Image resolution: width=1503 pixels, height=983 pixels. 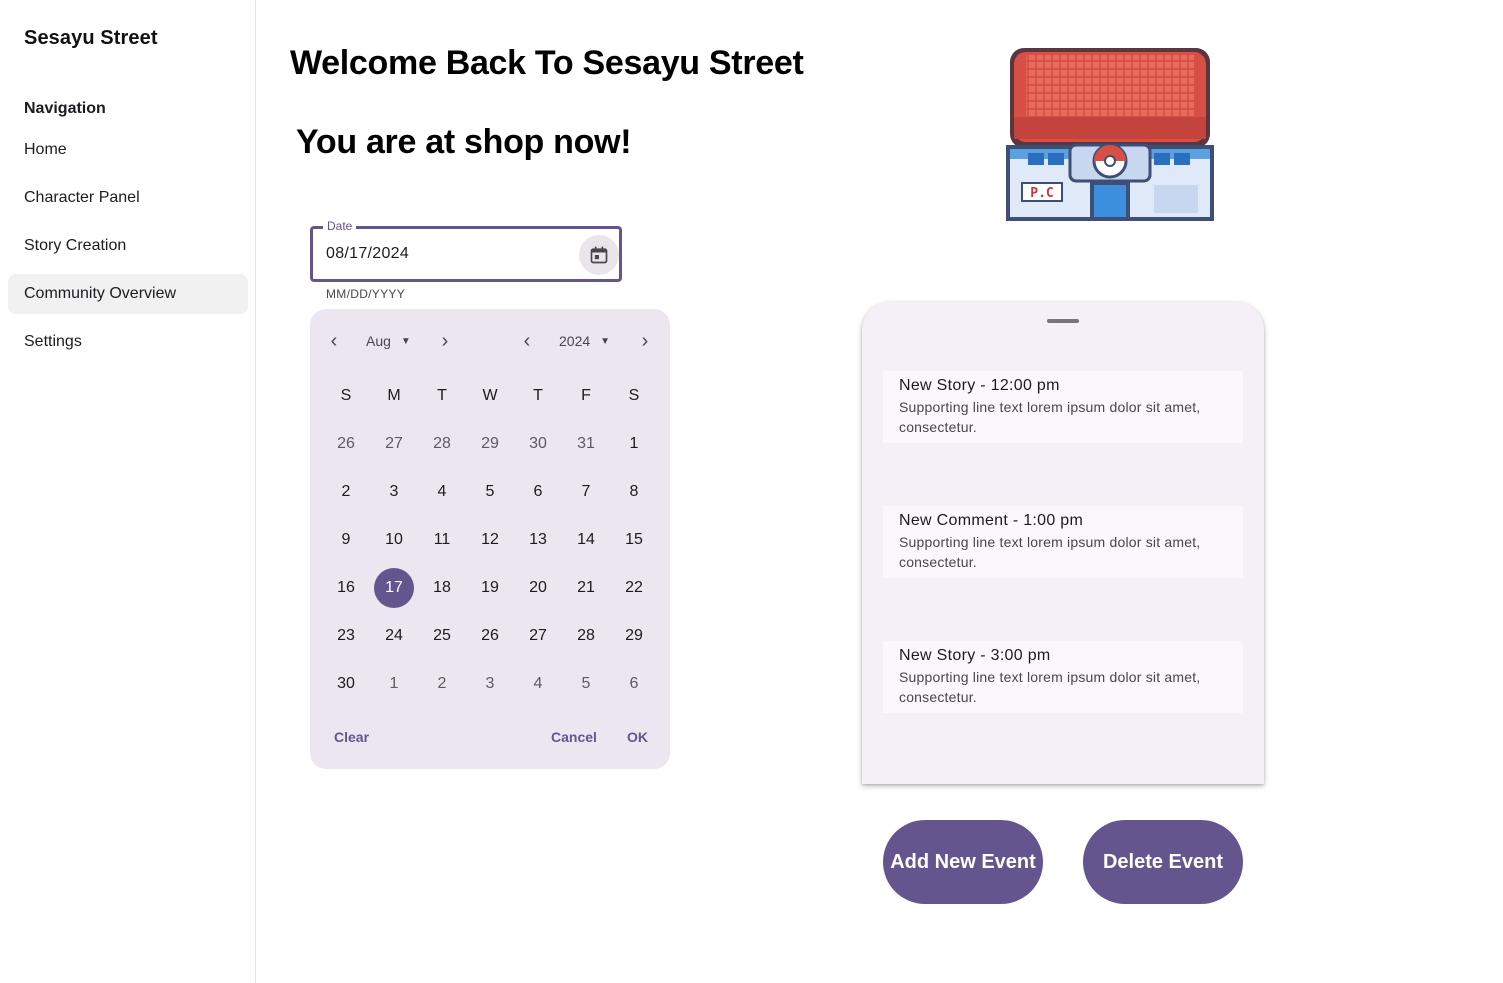 I want to click on sidebar-item-label: Story Creation, so click(x=75, y=245).